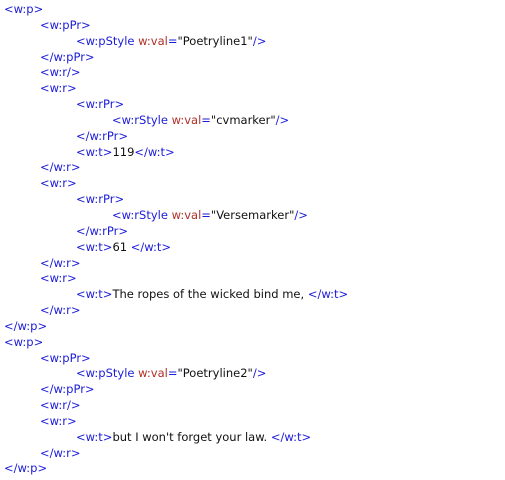  What do you see at coordinates (176, 374) in the screenshot?
I see `xml-line: <w:pStyle w:val="Poetryline2"/>` at bounding box center [176, 374].